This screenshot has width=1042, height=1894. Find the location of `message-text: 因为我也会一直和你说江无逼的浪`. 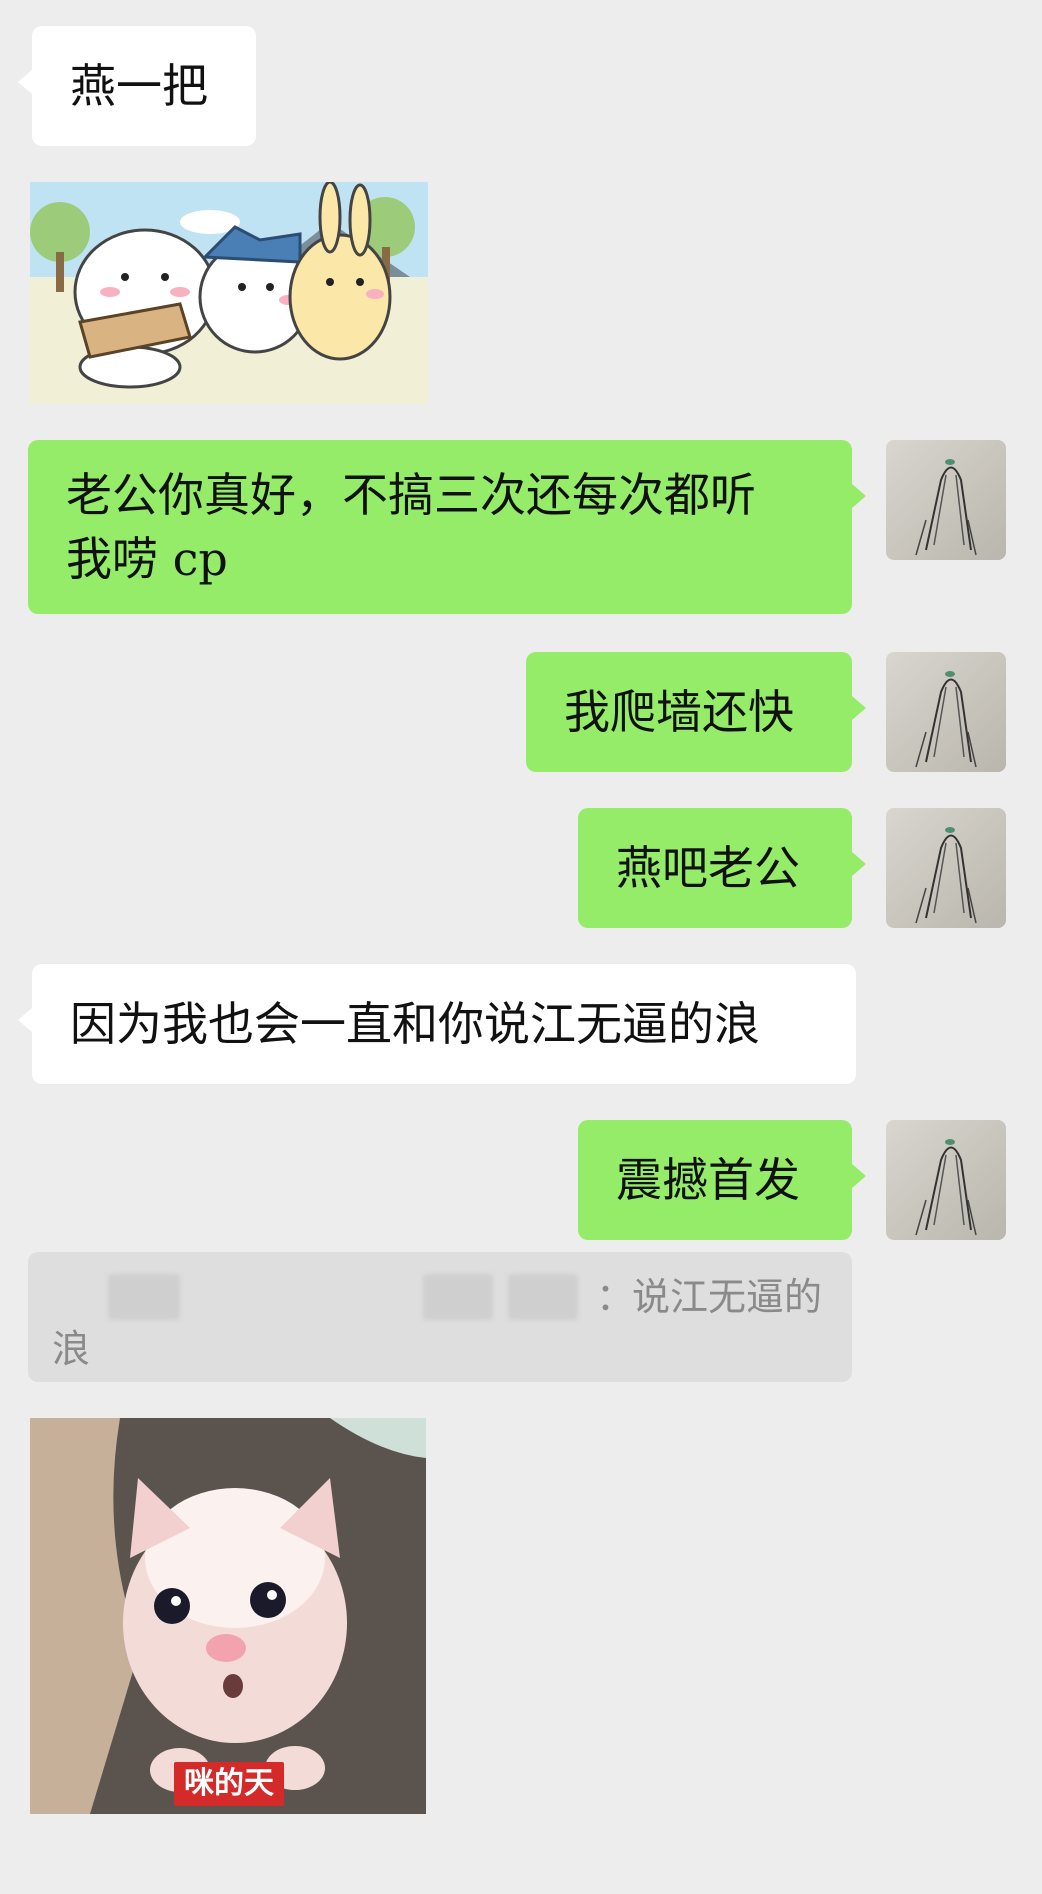

message-text: 因为我也会一直和你说江无逼的浪 is located at coordinates (415, 1024).